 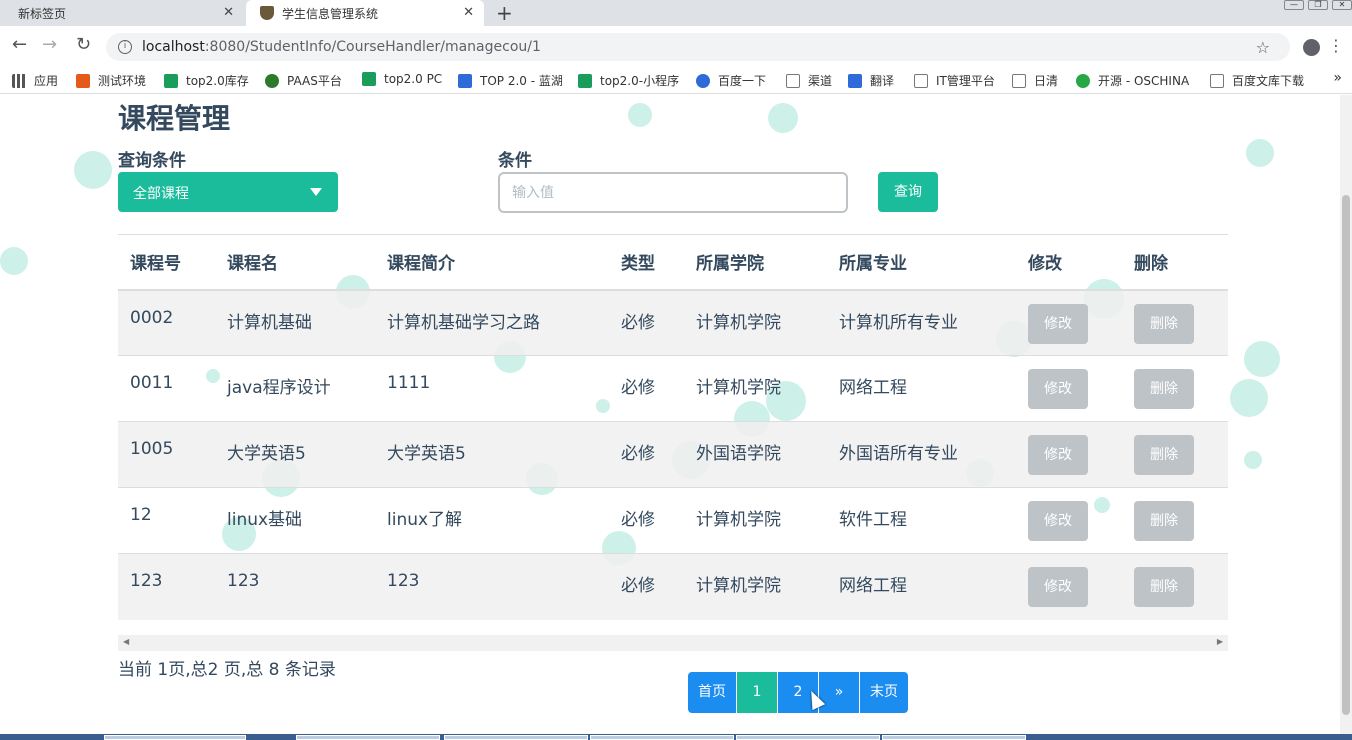 I want to click on cell-type: 必修, so click(x=646, y=586).